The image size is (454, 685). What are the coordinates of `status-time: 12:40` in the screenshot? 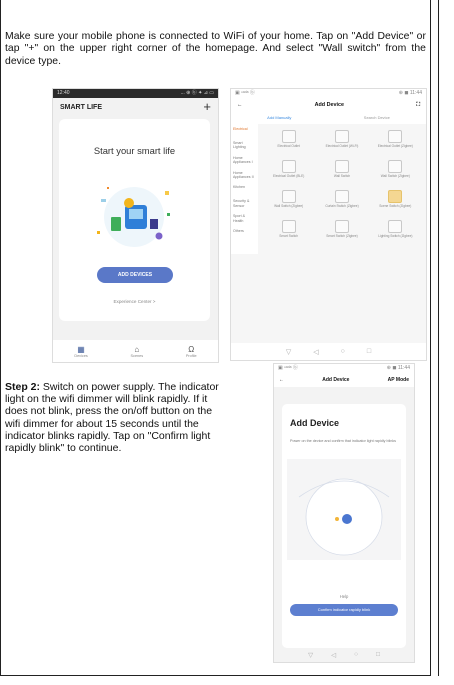 It's located at (63, 93).